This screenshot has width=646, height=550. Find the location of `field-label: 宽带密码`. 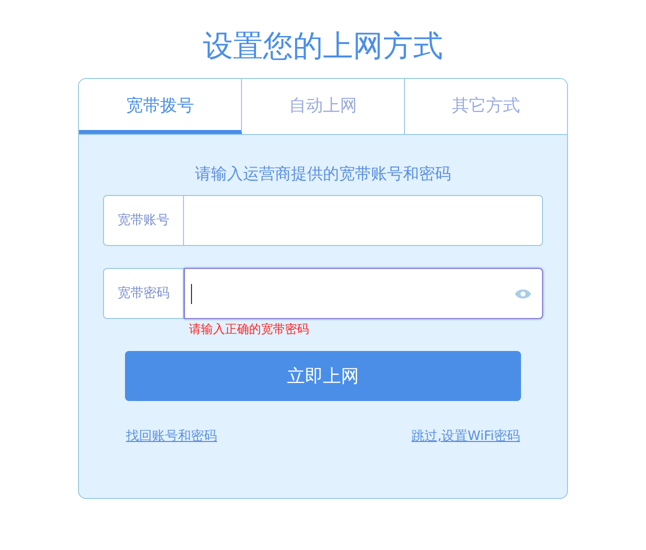

field-label: 宽带密码 is located at coordinates (143, 293).